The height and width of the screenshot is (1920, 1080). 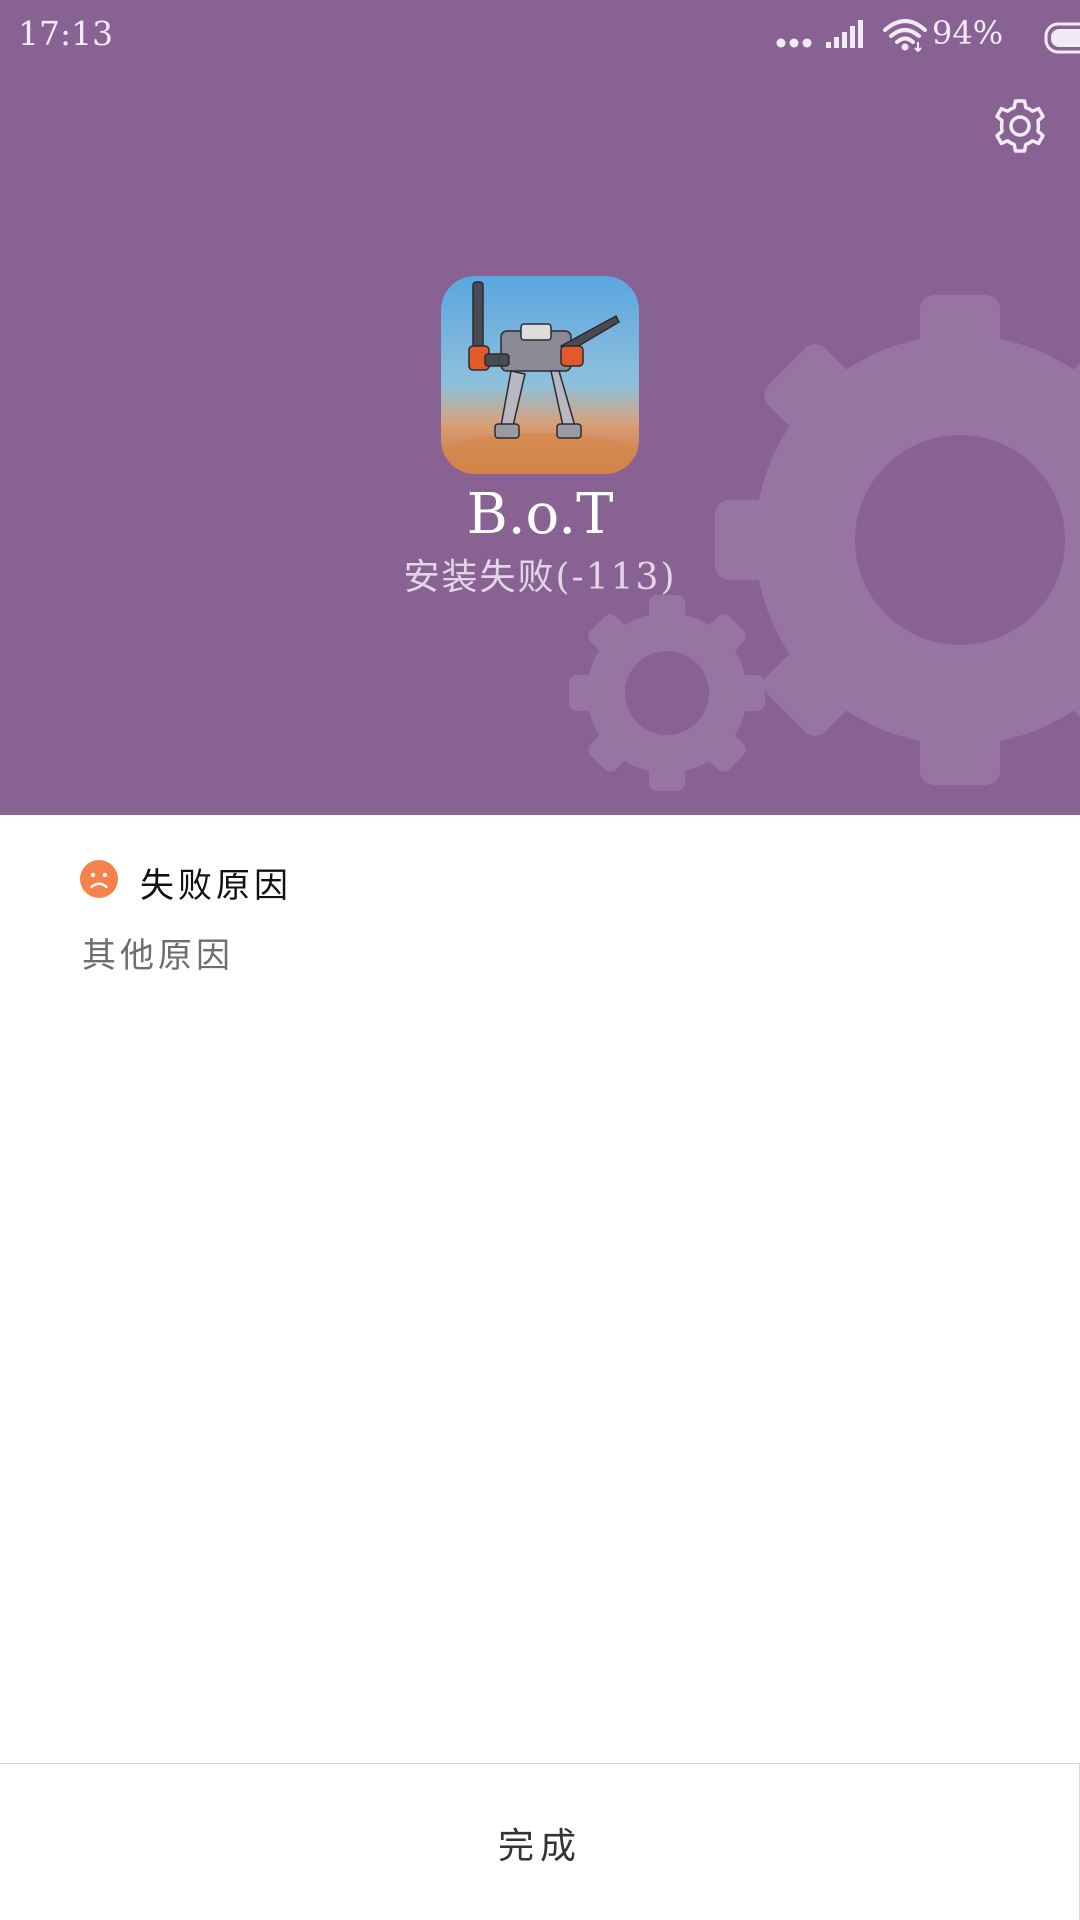 I want to click on status-bar: 17:13 94%, so click(x=540, y=35).